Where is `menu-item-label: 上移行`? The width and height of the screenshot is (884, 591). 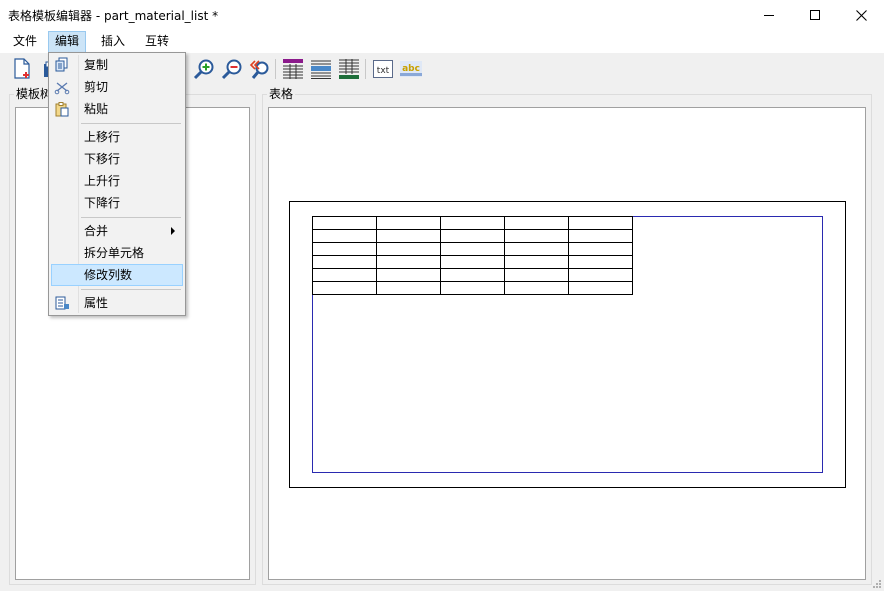 menu-item-label: 上移行 is located at coordinates (102, 137).